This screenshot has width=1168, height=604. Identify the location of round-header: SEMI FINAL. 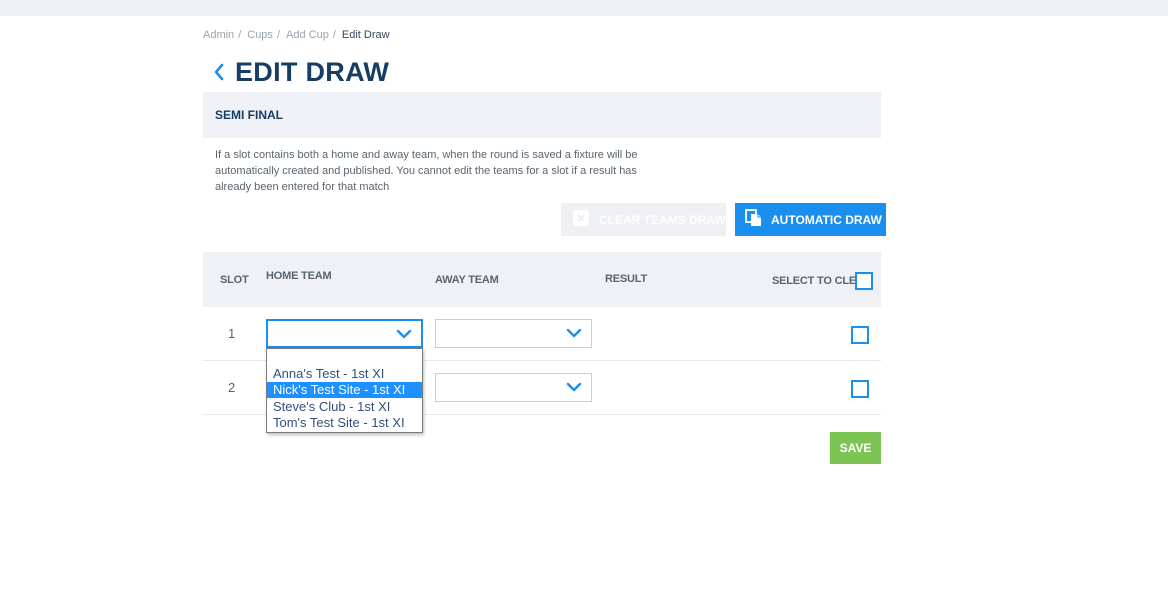
(542, 115).